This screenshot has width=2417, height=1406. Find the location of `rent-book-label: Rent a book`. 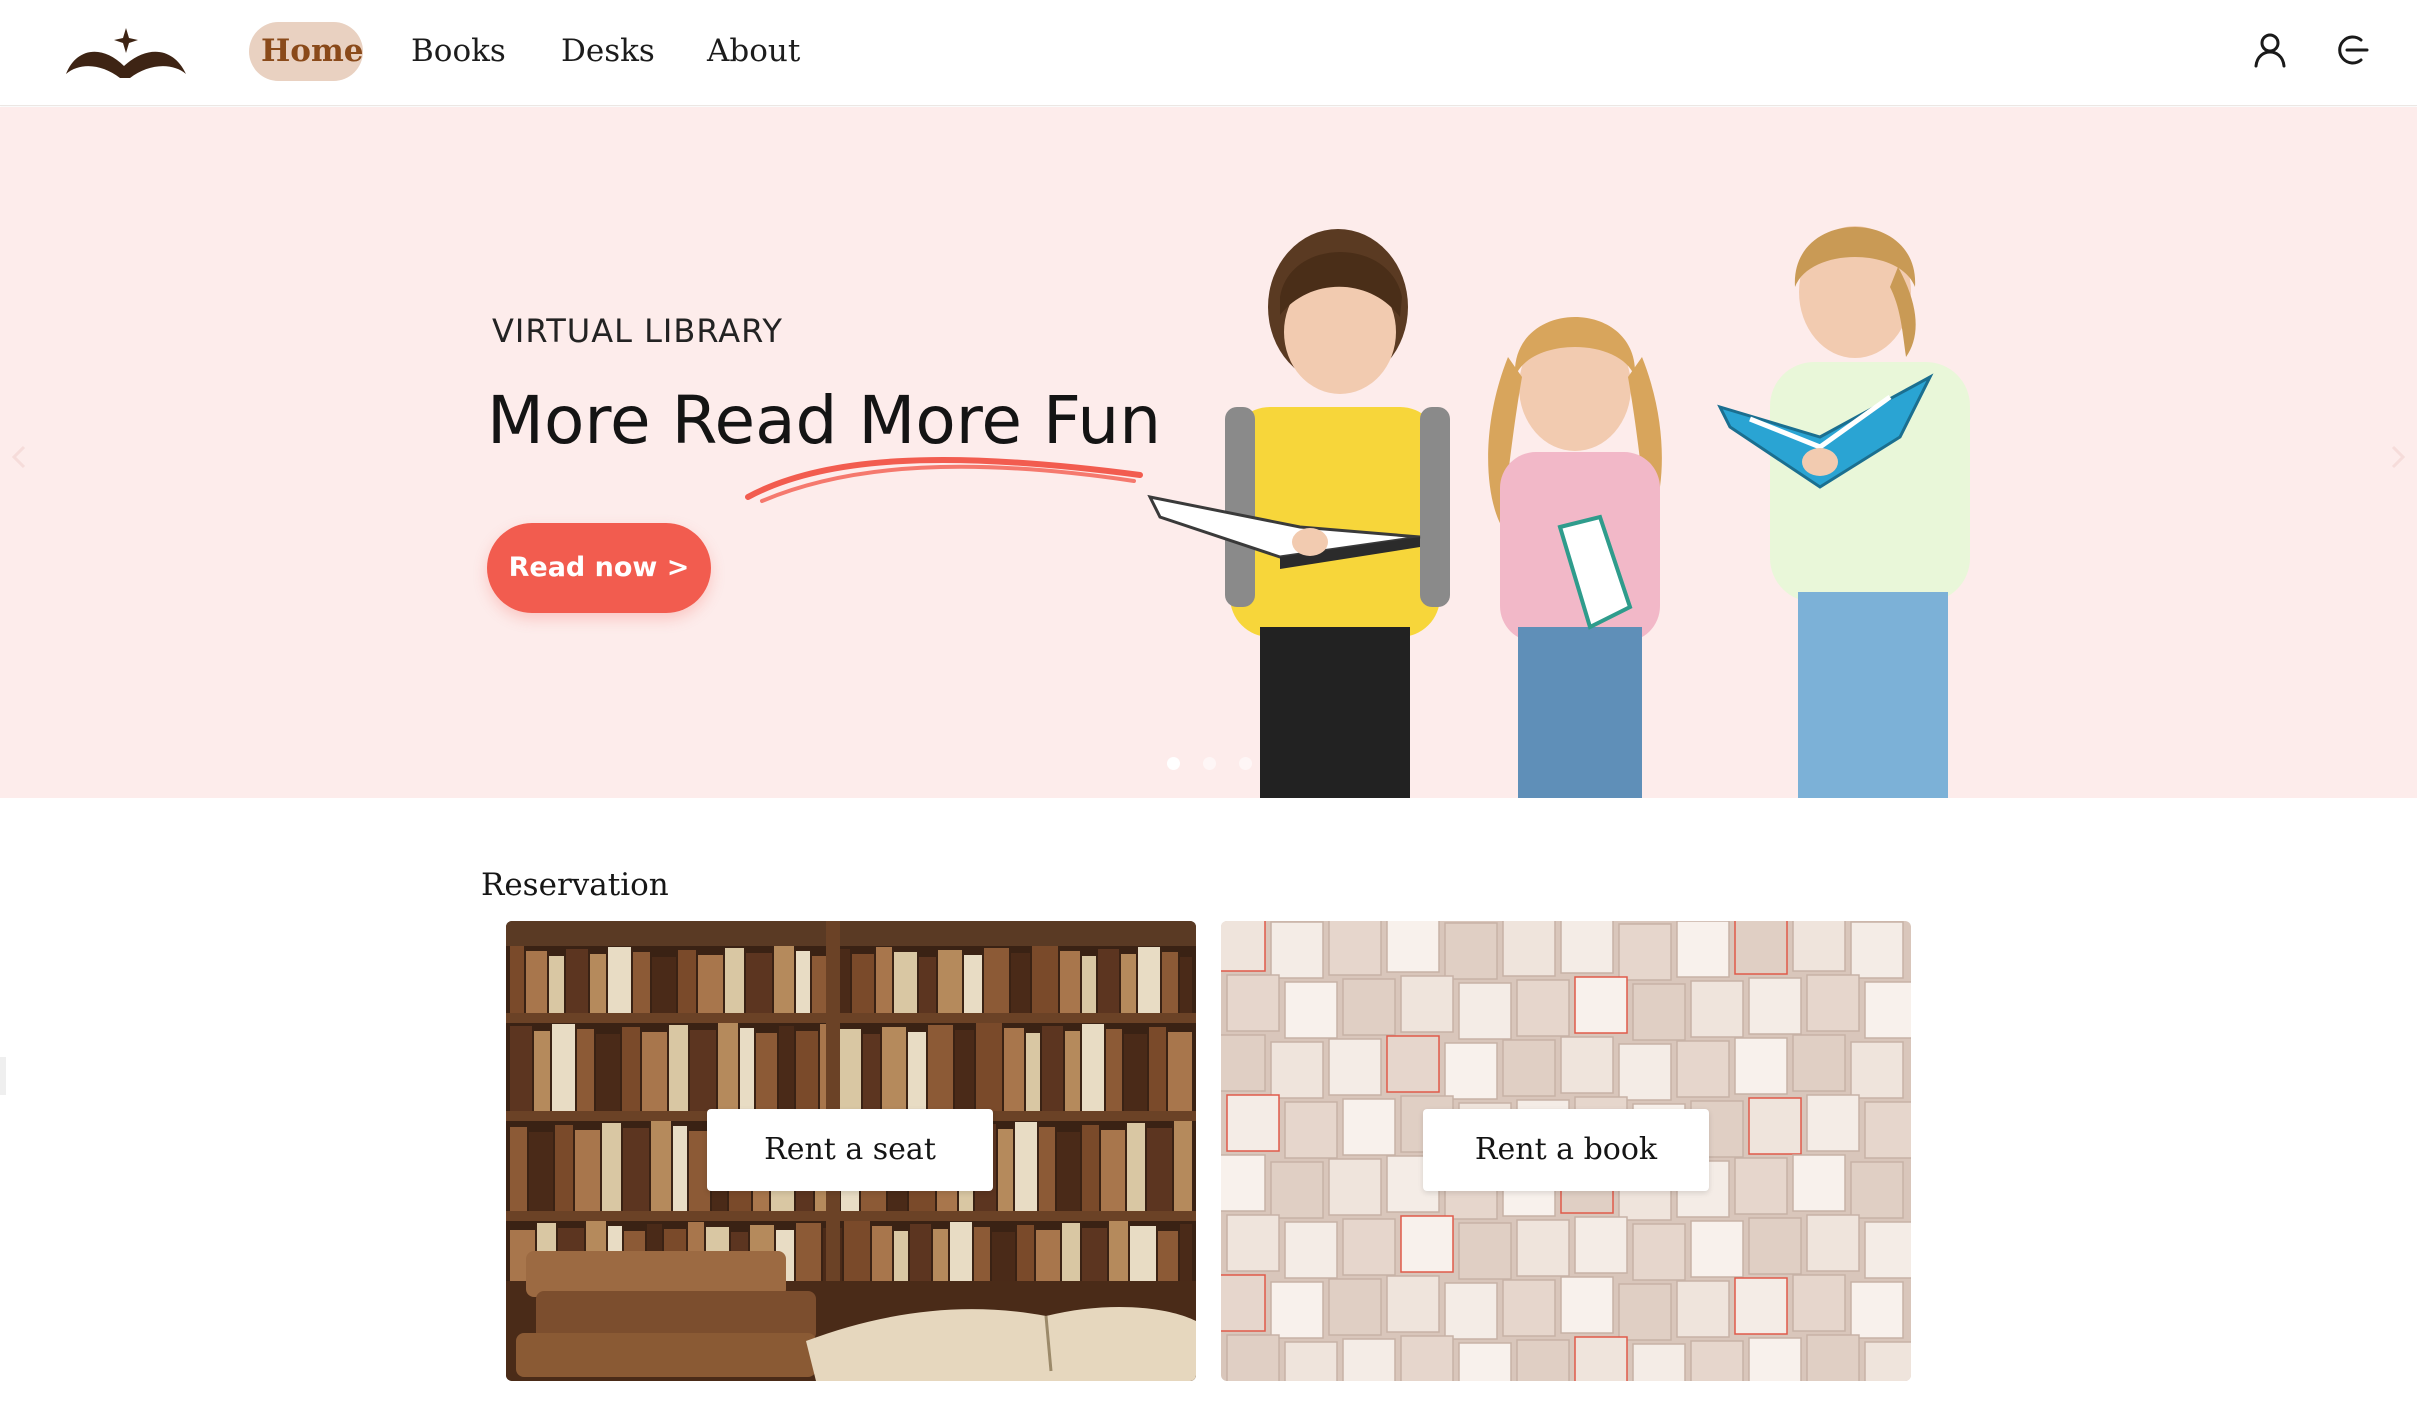

rent-book-label: Rent a book is located at coordinates (1566, 1150).